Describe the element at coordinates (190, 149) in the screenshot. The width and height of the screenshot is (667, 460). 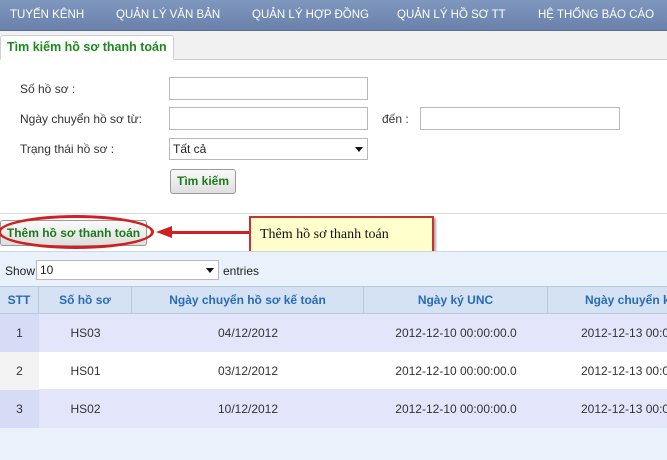
I see `trang-thai-selected-value: Tất cả` at that location.